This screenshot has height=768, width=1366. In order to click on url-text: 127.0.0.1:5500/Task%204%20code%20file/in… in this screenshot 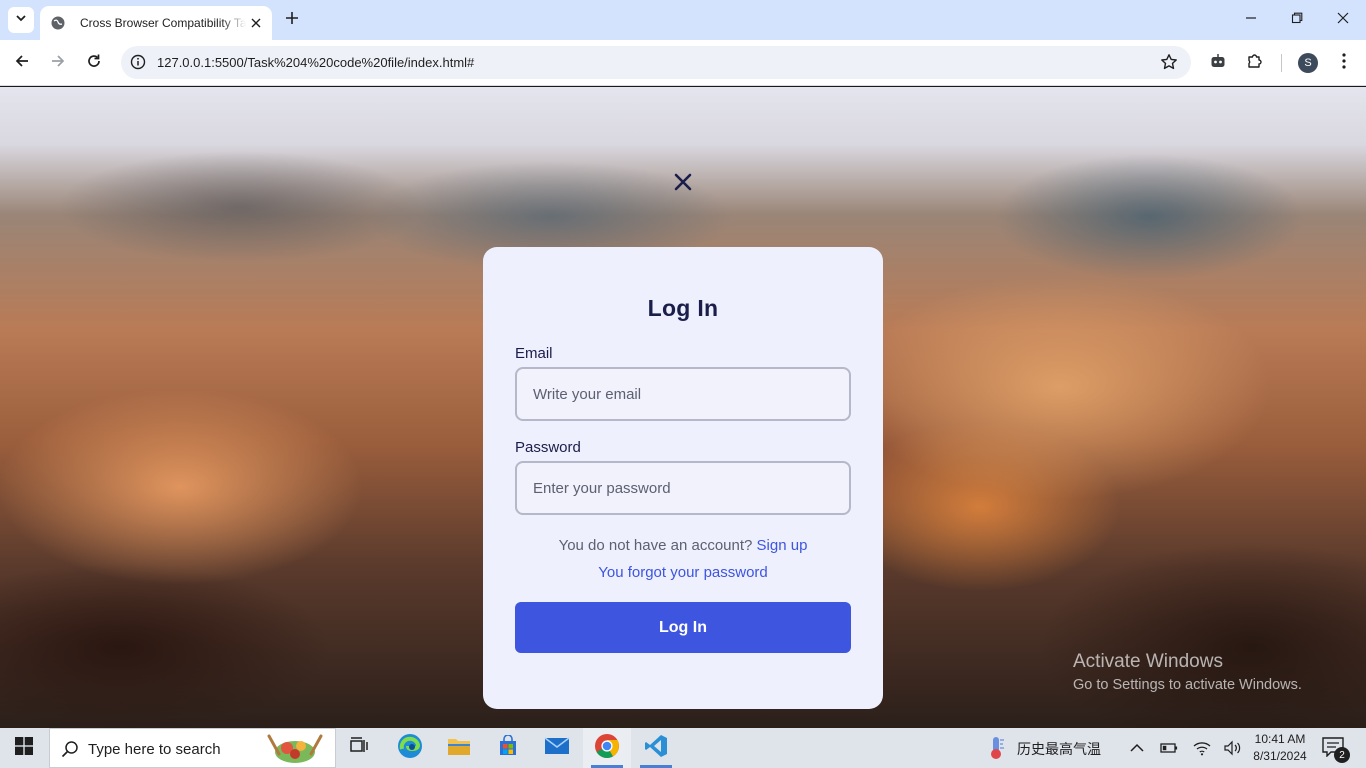, I will do `click(315, 62)`.